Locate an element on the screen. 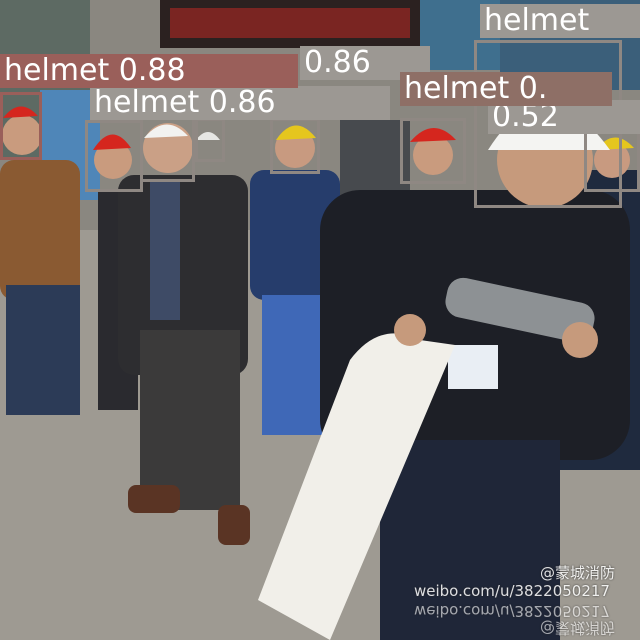  detection-label-3: helmet 0.86 is located at coordinates (240, 103).